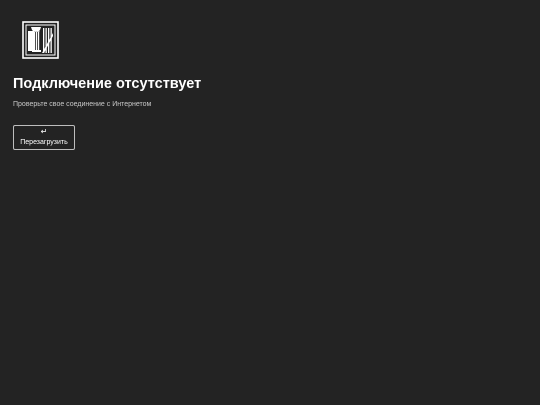  I want to click on return-arrow-icon: ↵, so click(44, 131).